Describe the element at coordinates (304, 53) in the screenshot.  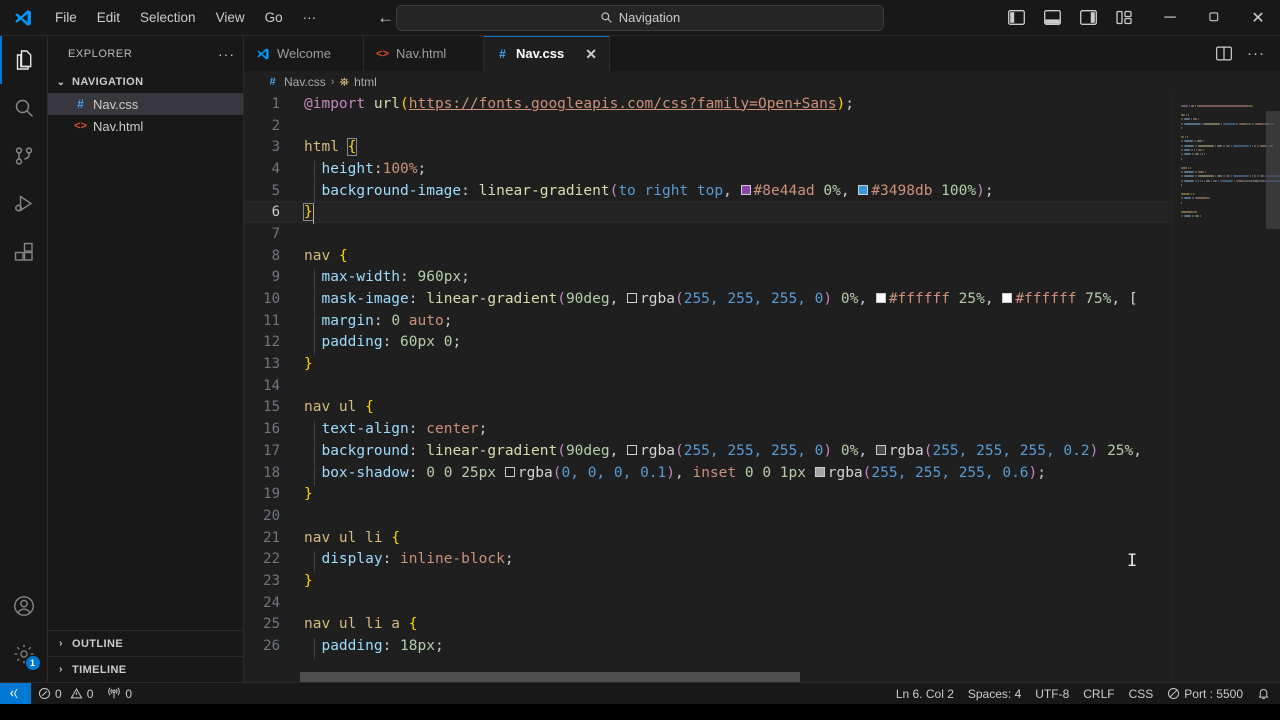
I see `tab-welcome: Welcome` at that location.